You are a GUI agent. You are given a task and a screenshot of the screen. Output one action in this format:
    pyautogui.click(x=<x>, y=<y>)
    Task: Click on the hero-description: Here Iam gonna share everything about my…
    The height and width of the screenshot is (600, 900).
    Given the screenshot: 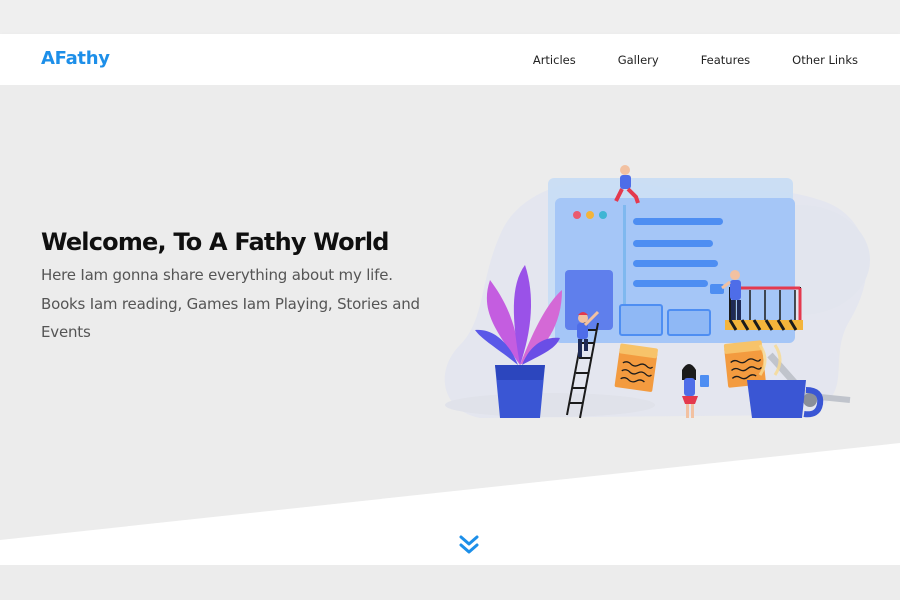 What is the action you would take?
    pyautogui.click(x=230, y=303)
    